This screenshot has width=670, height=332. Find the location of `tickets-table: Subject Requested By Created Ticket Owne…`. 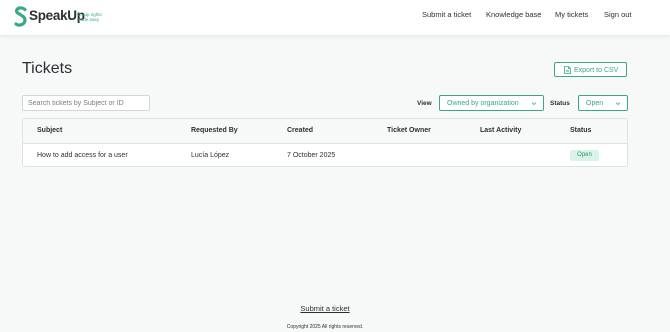

tickets-table: Subject Requested By Created Ticket Owne… is located at coordinates (325, 142).